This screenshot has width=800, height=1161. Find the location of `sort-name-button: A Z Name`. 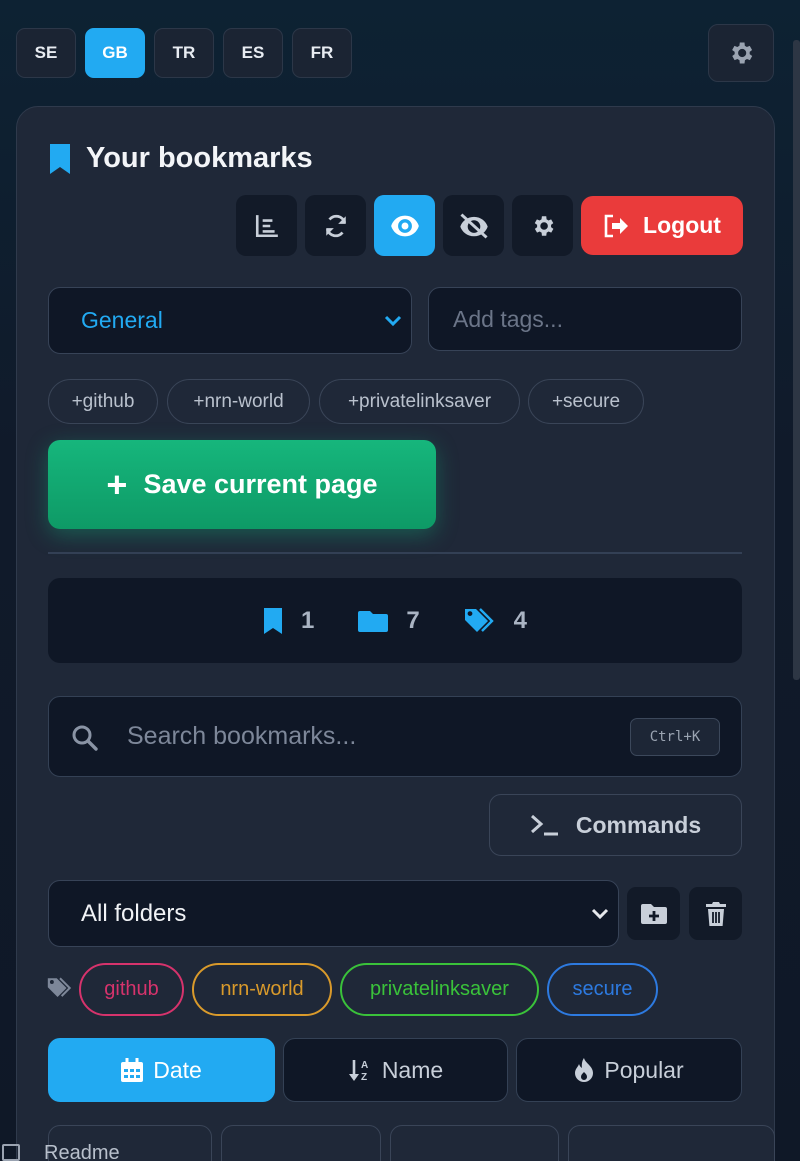

sort-name-button: A Z Name is located at coordinates (395, 1070).